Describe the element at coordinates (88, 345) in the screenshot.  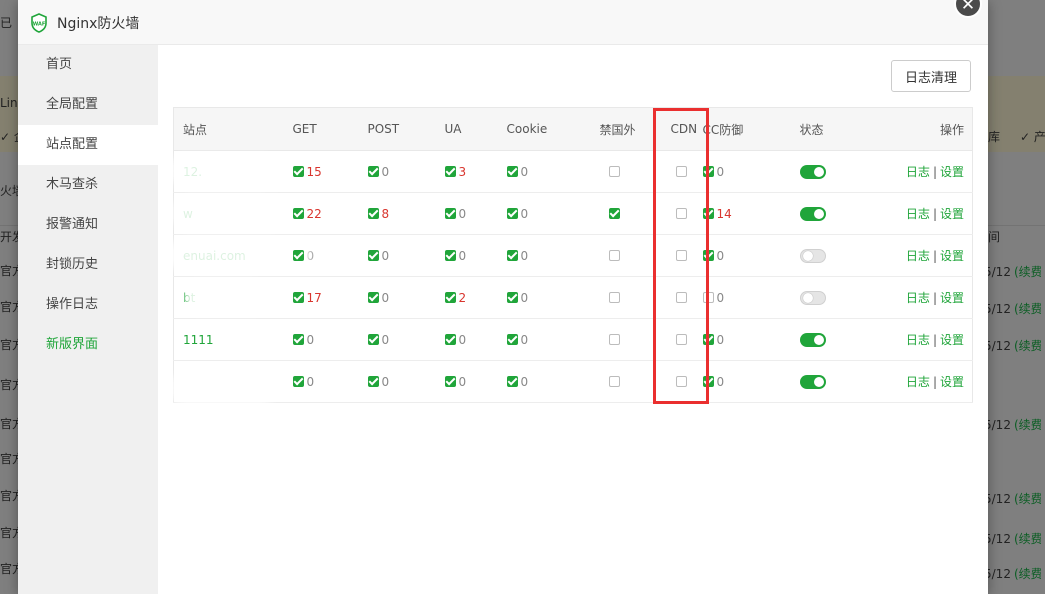
I see `sidebar-item-new-ui: 新版界面` at that location.